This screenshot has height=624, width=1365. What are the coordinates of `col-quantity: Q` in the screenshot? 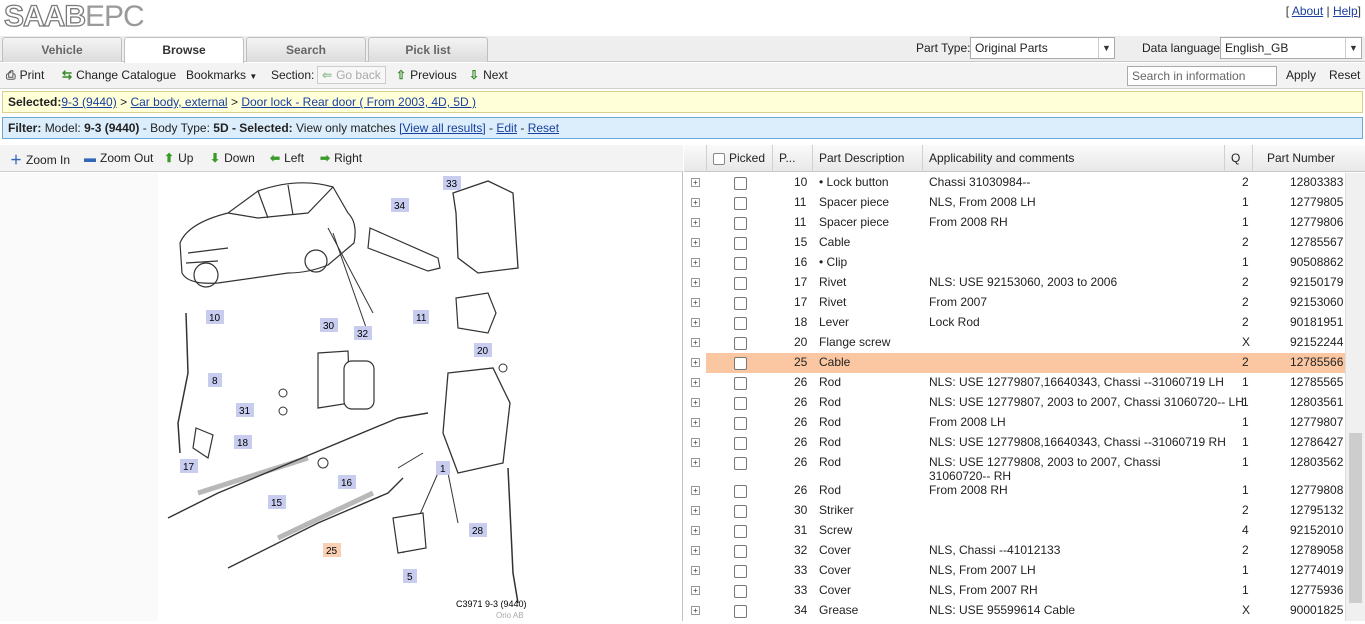 It's located at (1238, 158).